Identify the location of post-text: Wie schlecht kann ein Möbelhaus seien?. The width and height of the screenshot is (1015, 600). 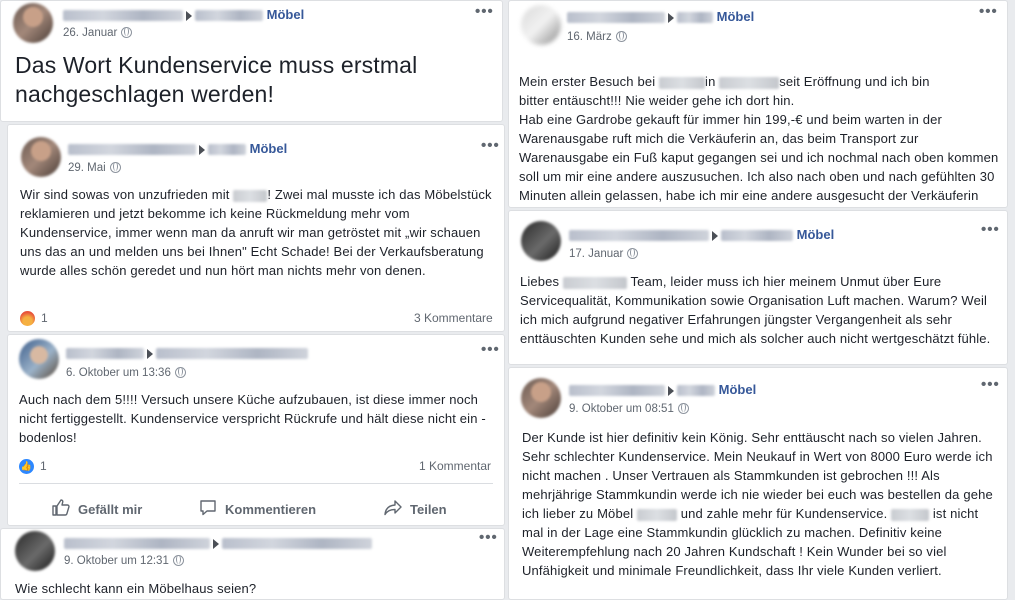
(136, 588).